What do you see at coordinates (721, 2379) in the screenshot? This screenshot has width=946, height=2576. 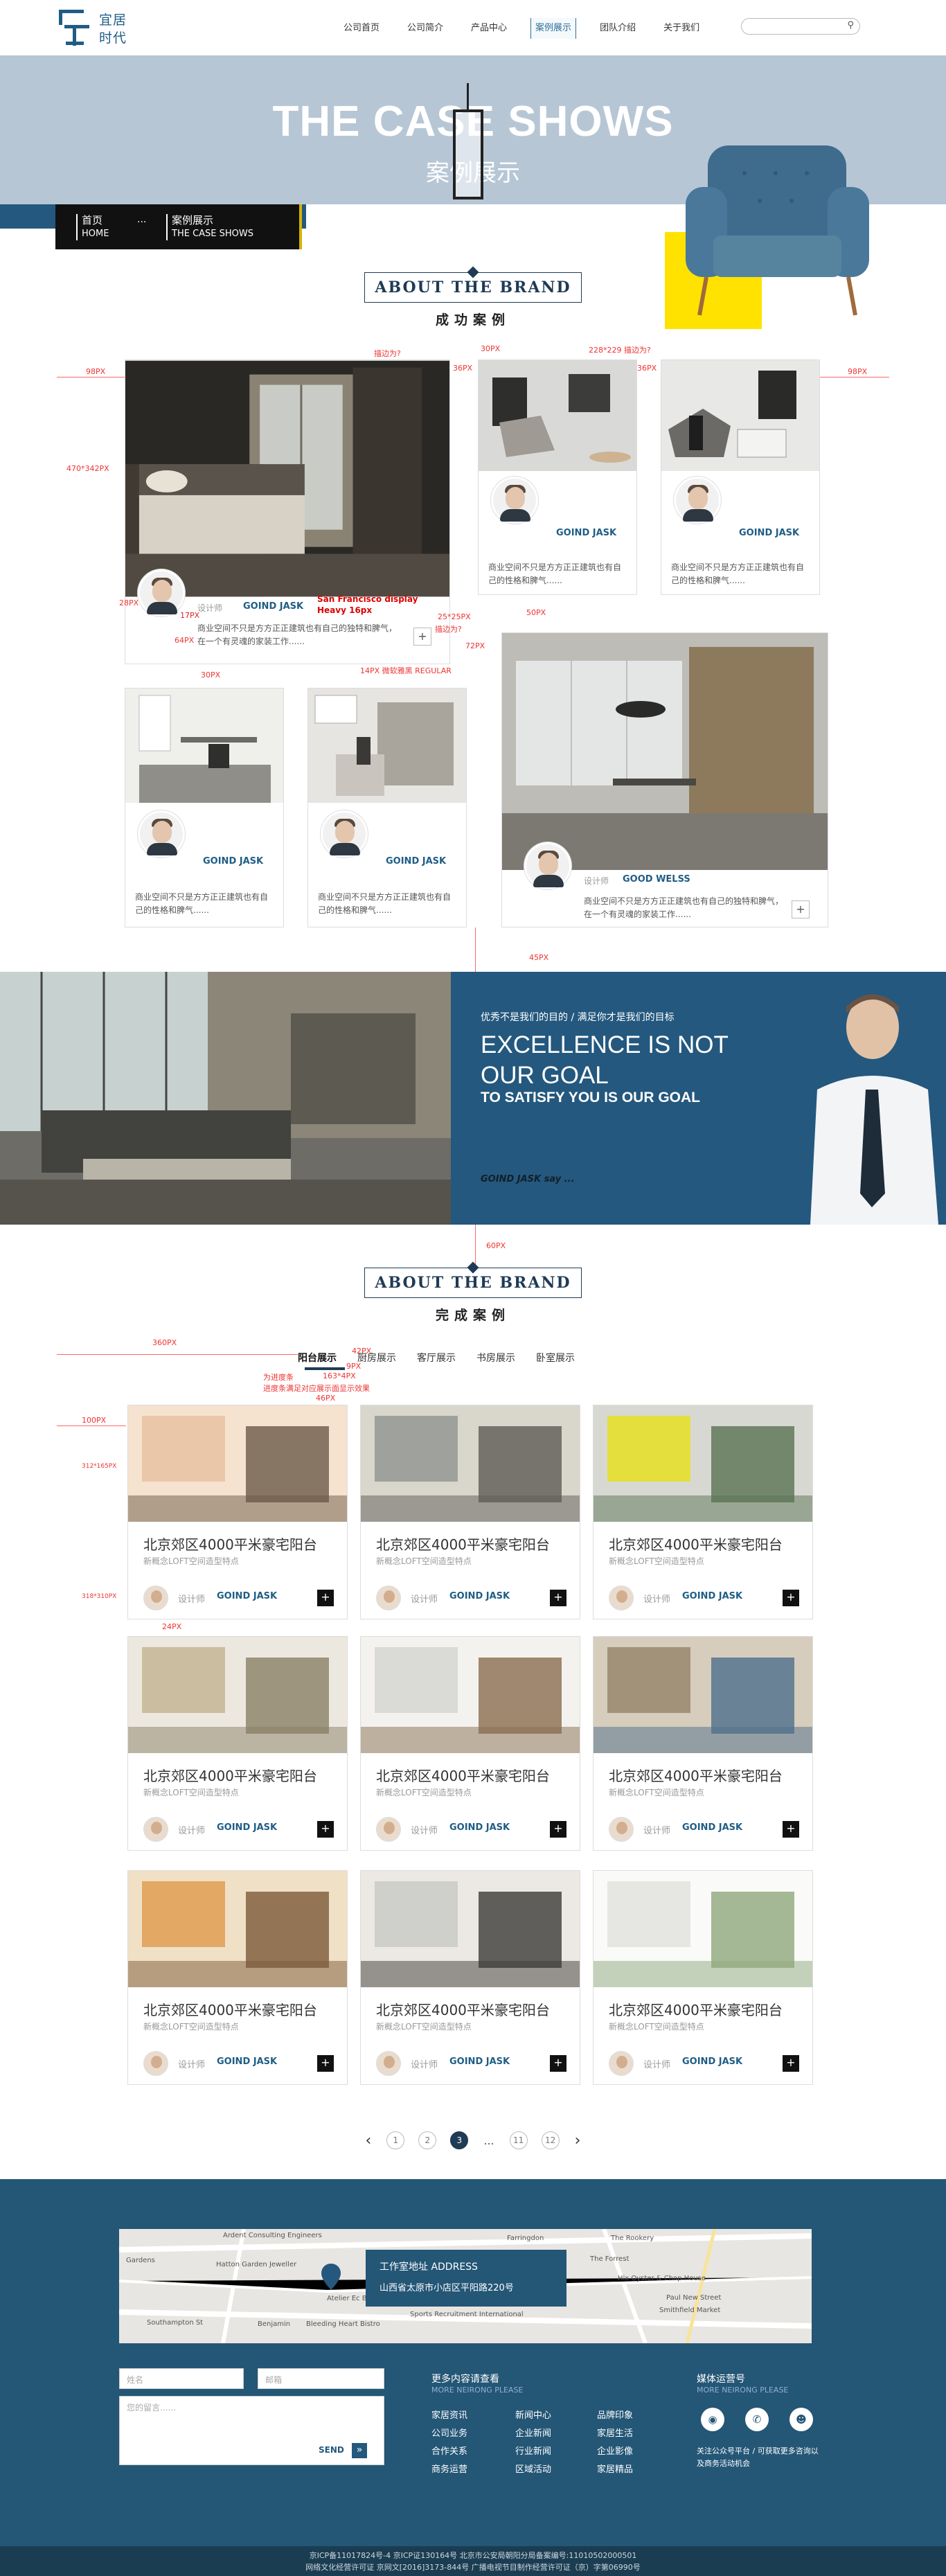 I see `media-title: 媒体运营号` at bounding box center [721, 2379].